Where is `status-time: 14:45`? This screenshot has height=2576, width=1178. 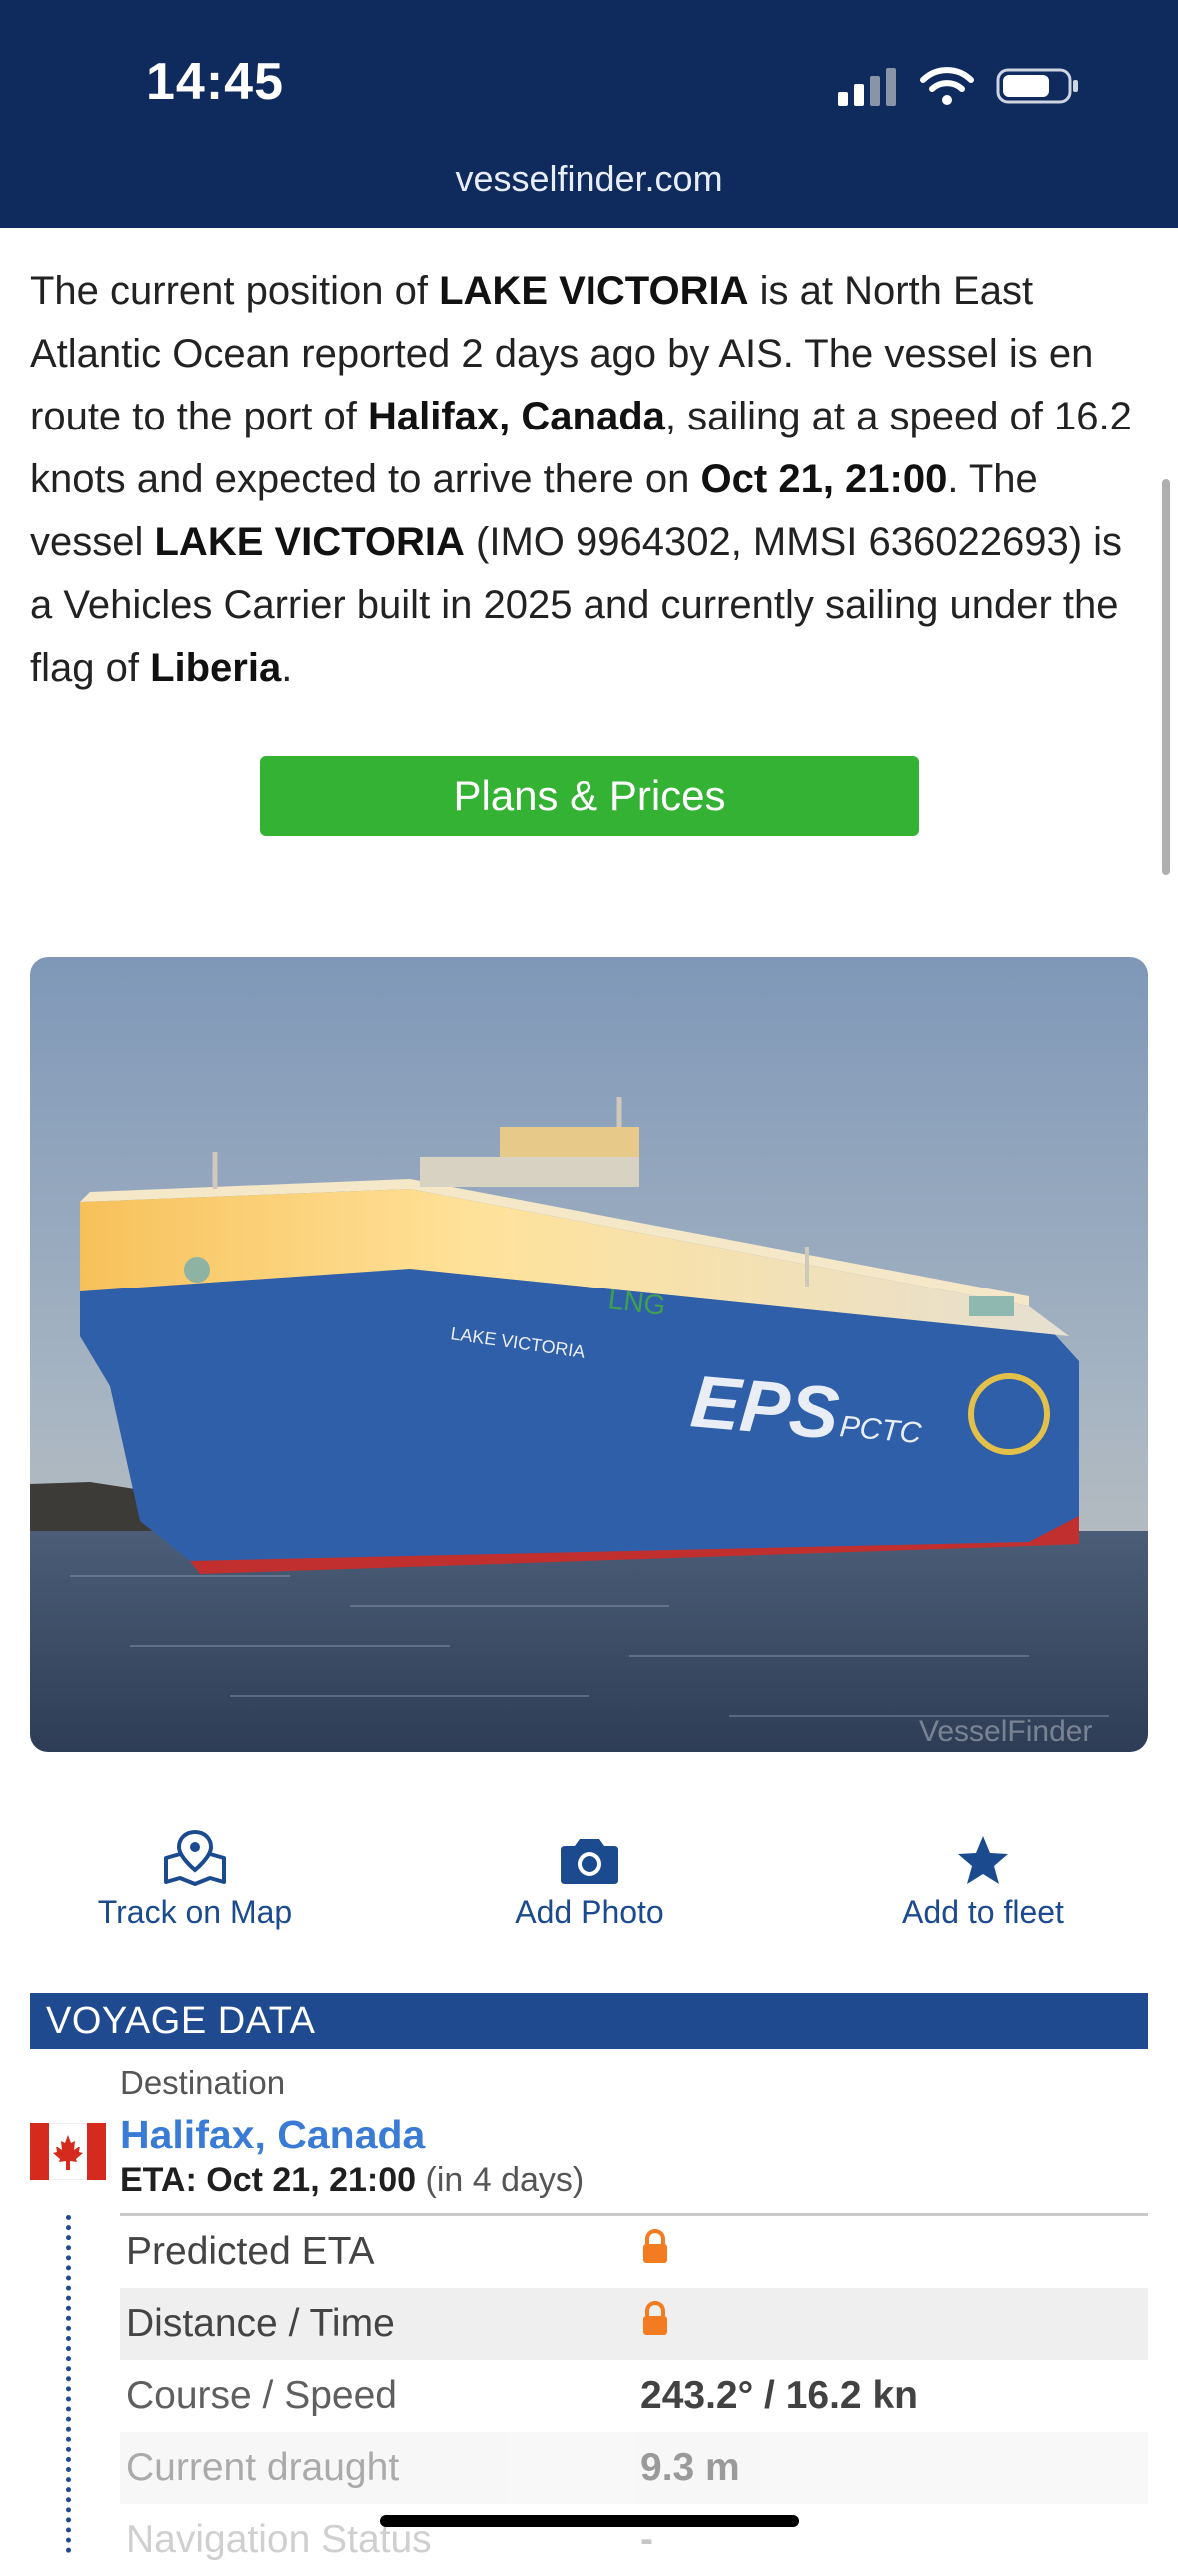
status-time: 14:45 is located at coordinates (215, 82).